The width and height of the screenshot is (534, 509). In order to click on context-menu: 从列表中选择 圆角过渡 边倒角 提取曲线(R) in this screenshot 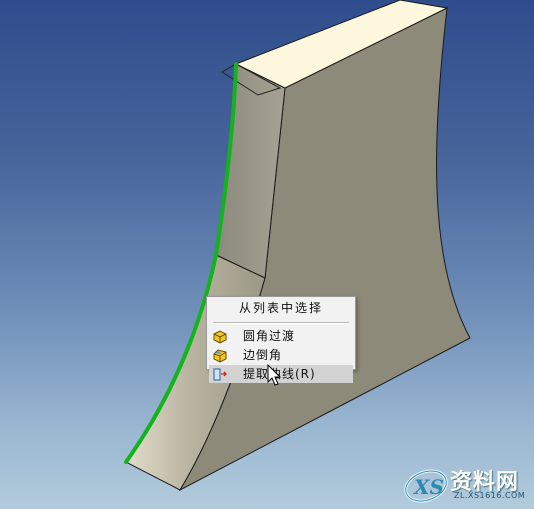, I will do `click(281, 339)`.